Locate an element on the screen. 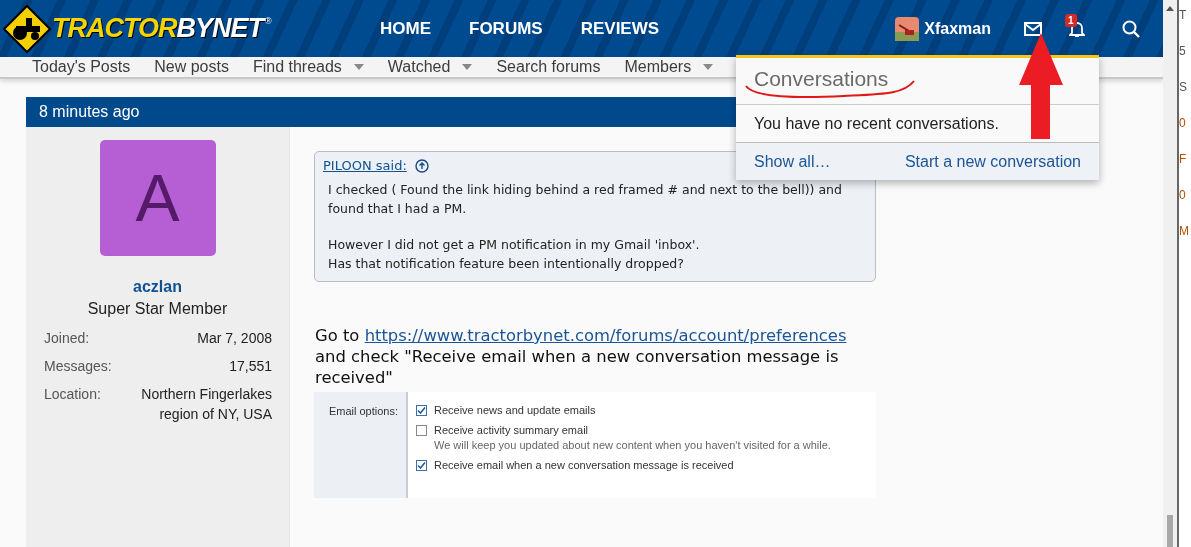  logo-text: TRACTOR is located at coordinates (114, 28).